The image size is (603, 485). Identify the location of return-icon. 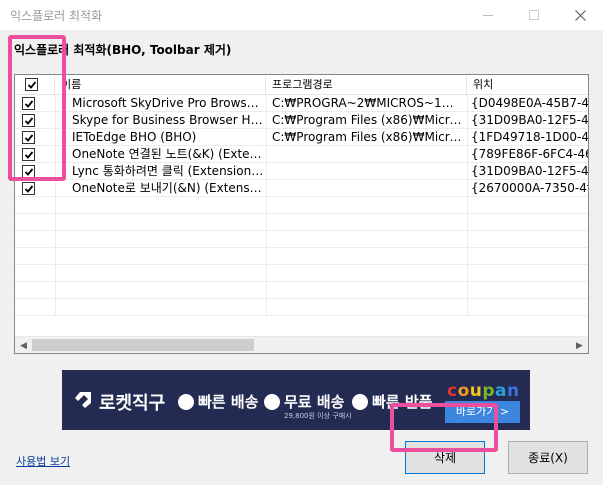
(360, 401).